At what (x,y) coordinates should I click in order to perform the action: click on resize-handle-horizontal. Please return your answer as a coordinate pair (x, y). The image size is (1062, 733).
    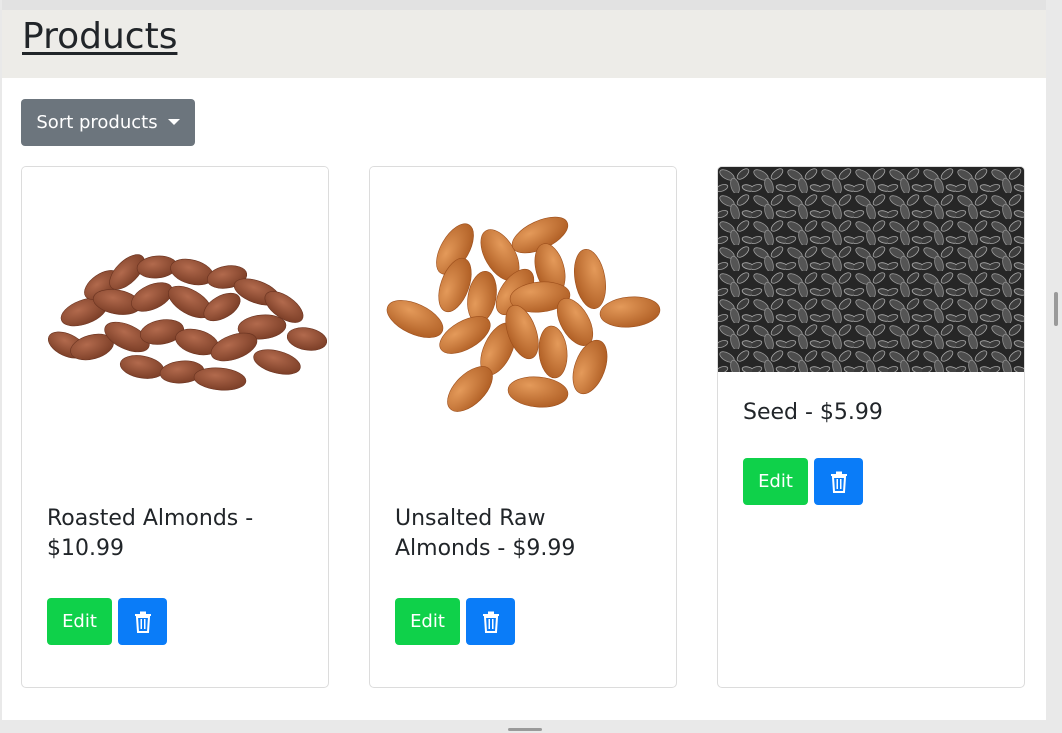
    Looking at the image, I should click on (525, 729).